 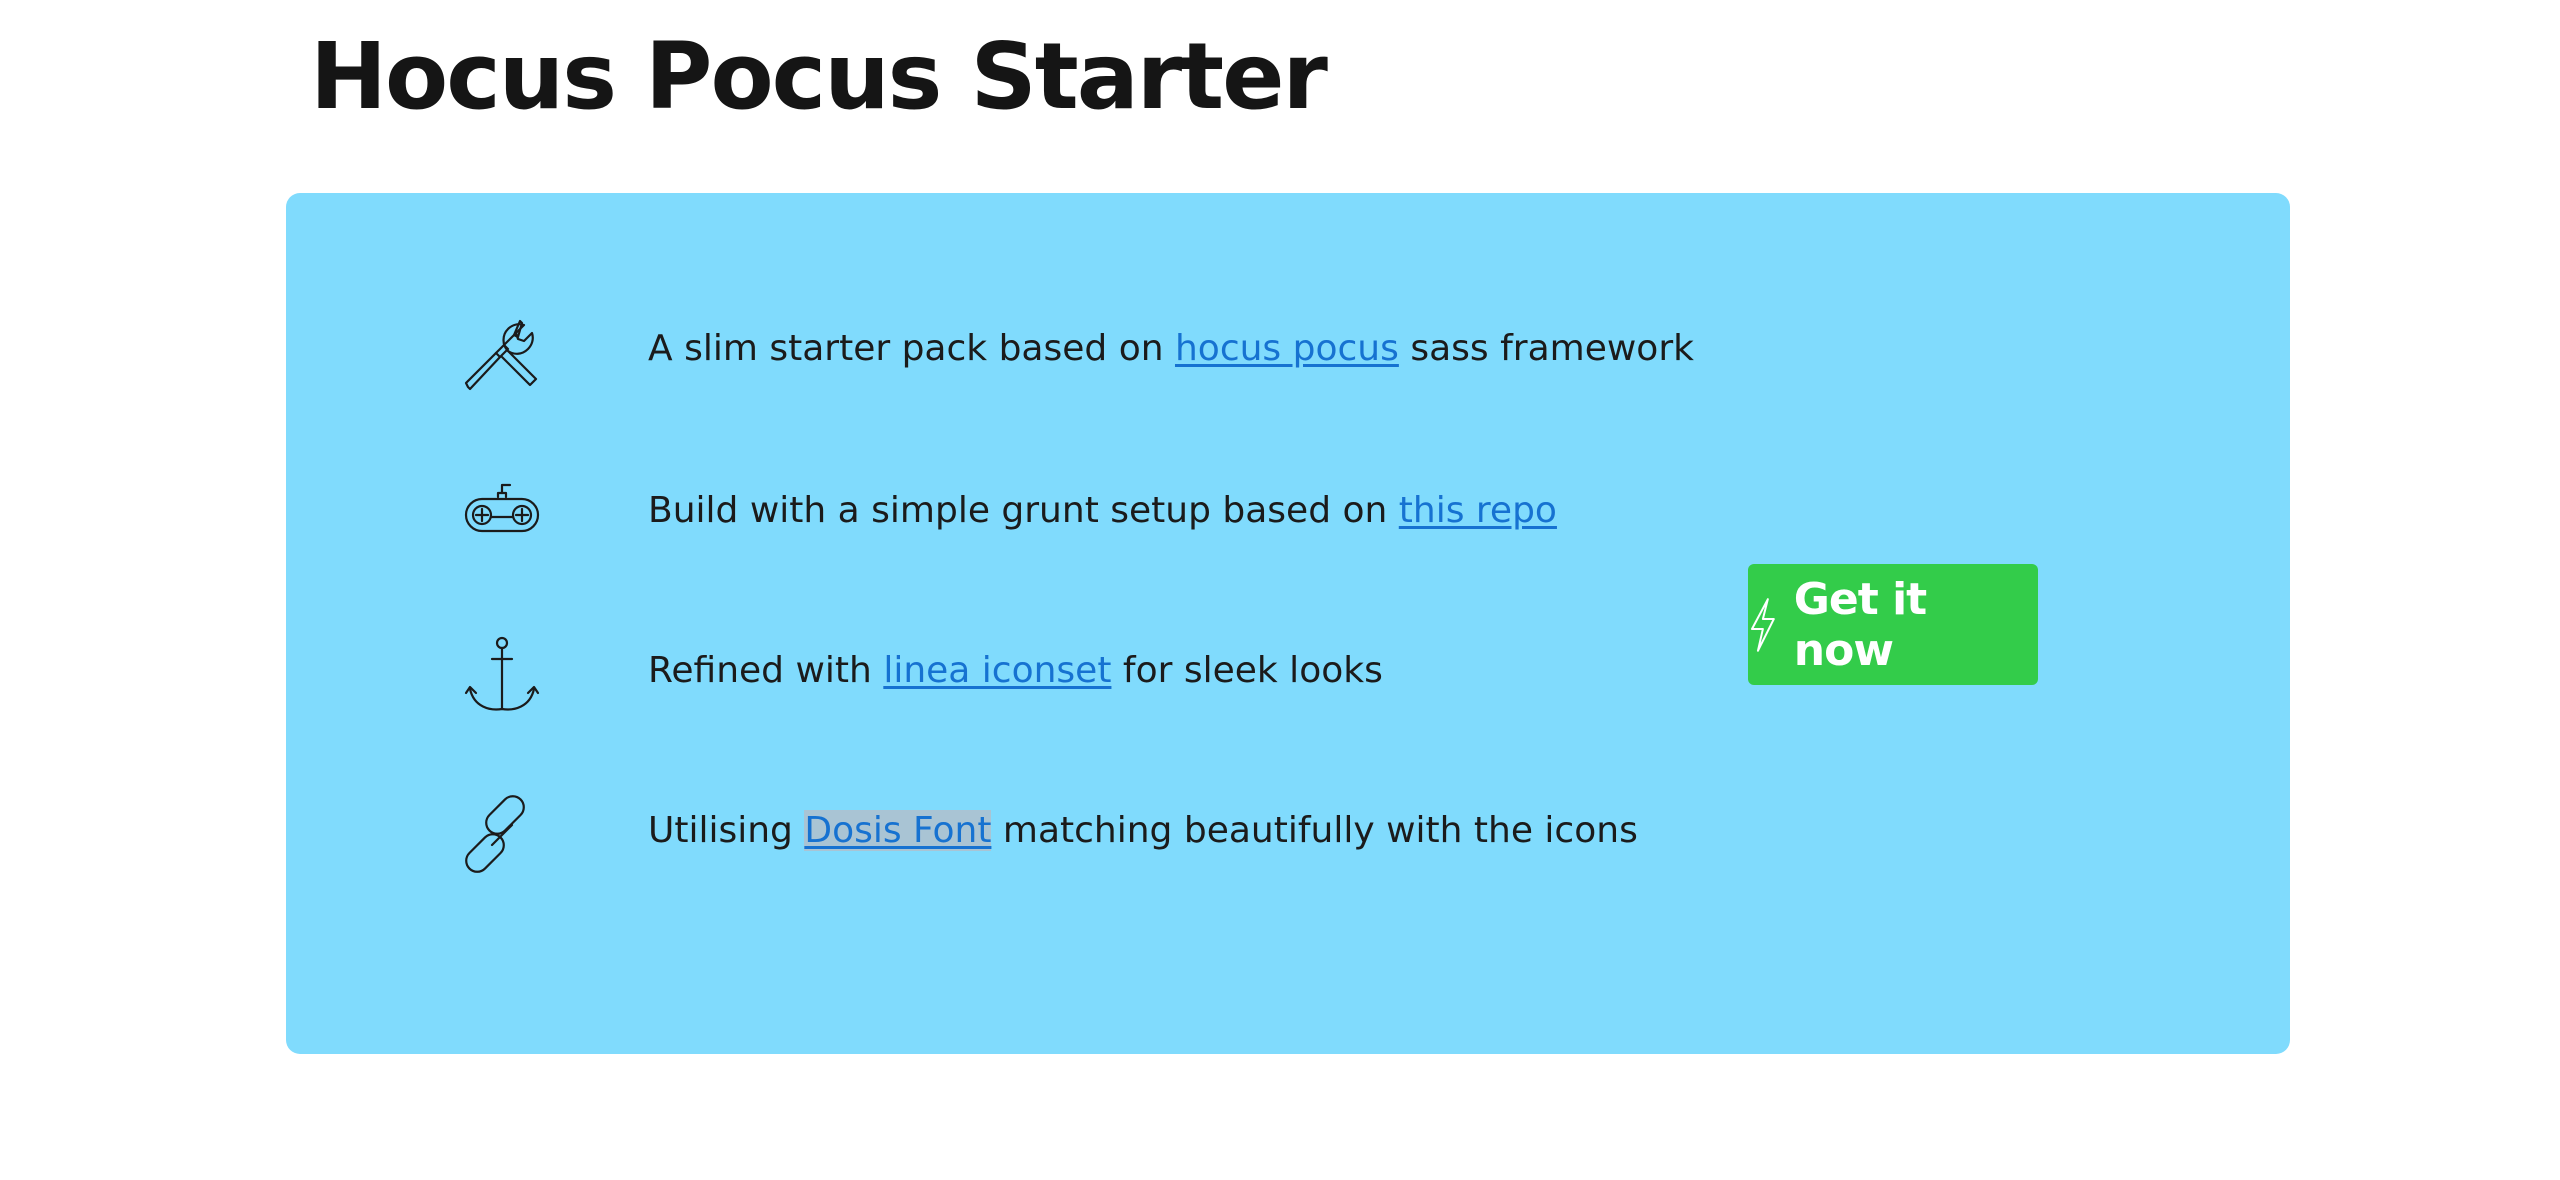 I want to click on lightning-bolt-icon, so click(x=1762, y=624).